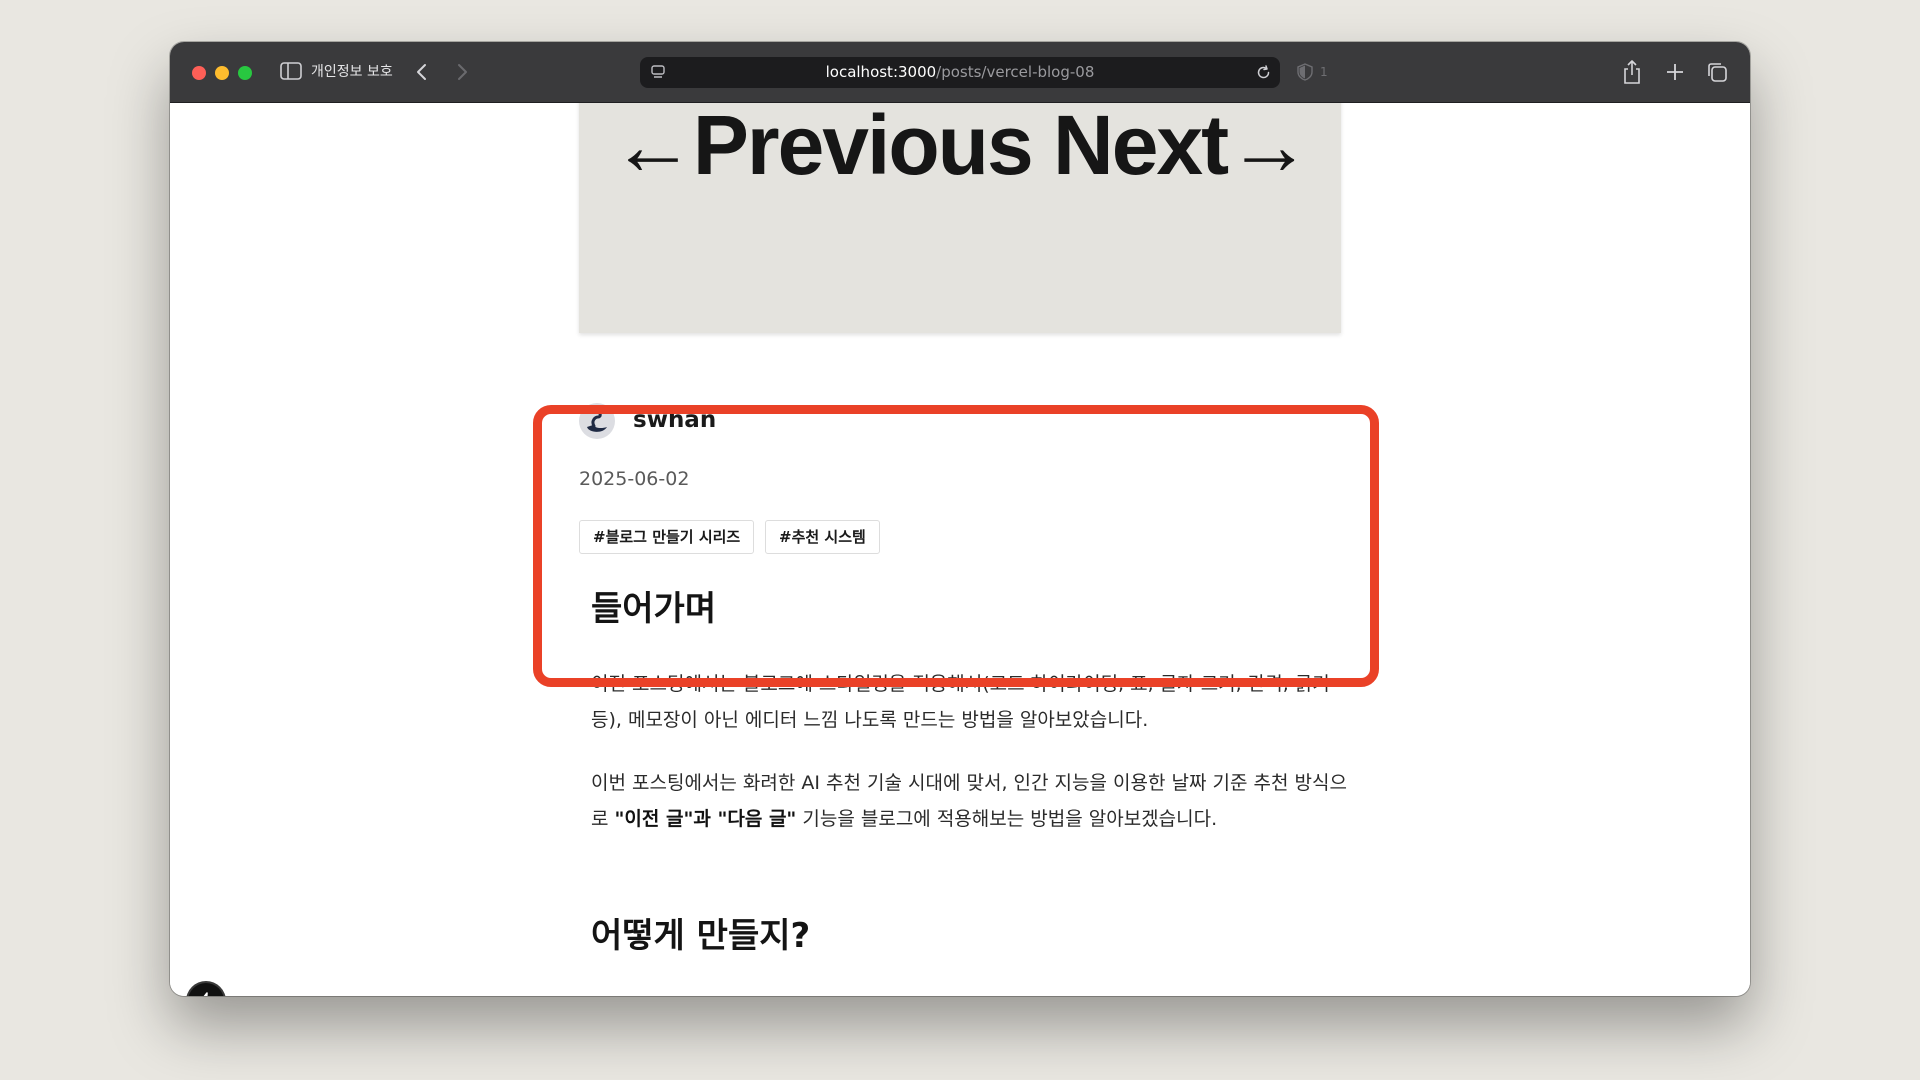  I want to click on zoom-window-button, so click(245, 73).